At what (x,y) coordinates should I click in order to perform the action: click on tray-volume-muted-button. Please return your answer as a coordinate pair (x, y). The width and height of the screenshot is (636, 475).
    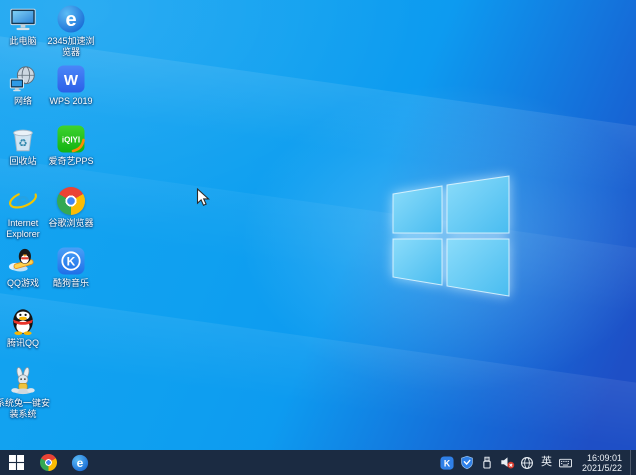
    Looking at the image, I should click on (507, 462).